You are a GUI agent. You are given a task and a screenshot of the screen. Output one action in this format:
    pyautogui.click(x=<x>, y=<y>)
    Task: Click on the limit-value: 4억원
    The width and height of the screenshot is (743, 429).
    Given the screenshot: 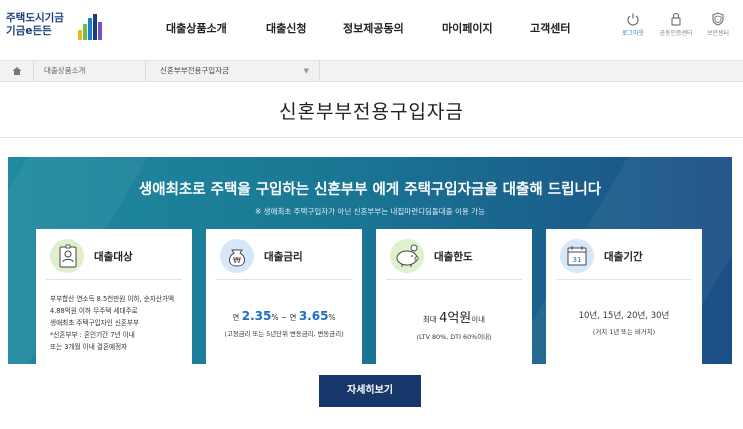 What is the action you would take?
    pyautogui.click(x=455, y=318)
    